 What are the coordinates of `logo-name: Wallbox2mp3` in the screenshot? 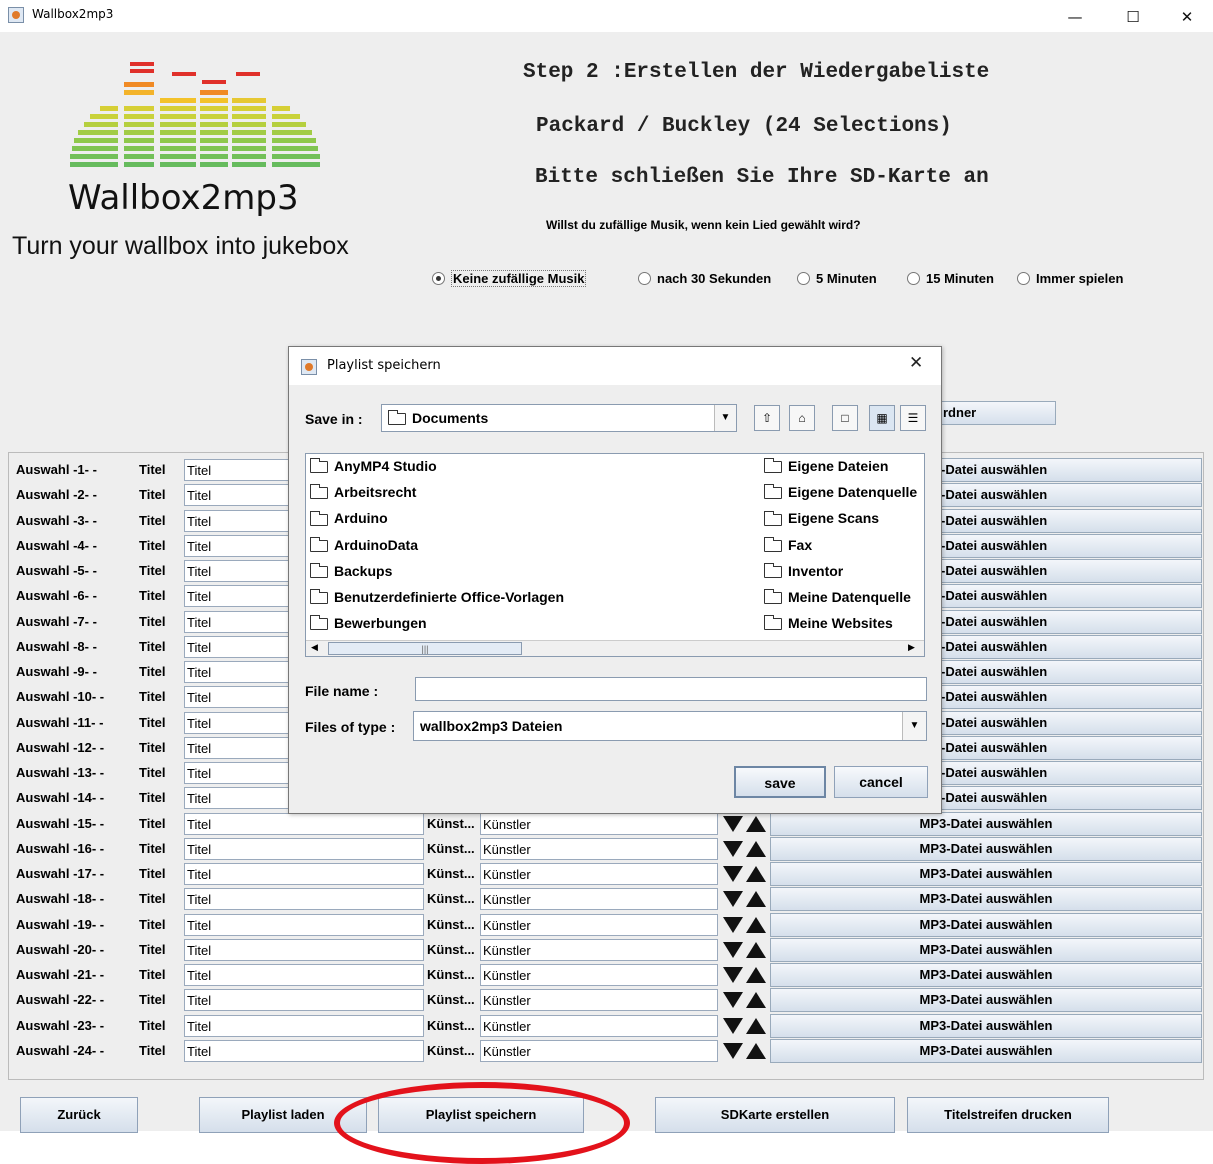 It's located at (183, 198).